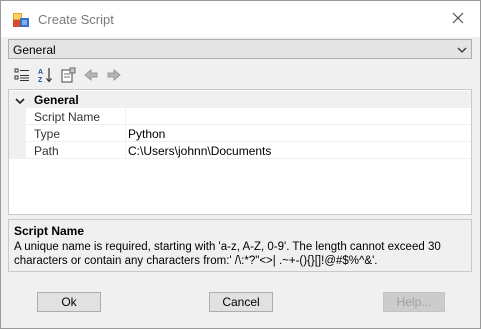 The height and width of the screenshot is (329, 481). Describe the element at coordinates (241, 302) in the screenshot. I see `cancel-button: Cancel` at that location.